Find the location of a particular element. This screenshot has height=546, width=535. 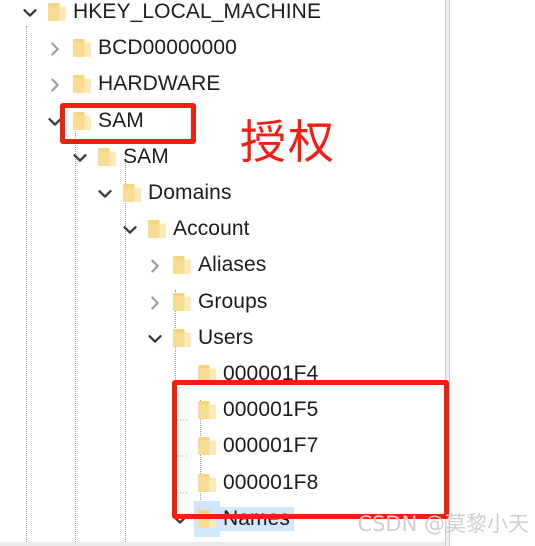

tree-row: Users is located at coordinates (223, 338).